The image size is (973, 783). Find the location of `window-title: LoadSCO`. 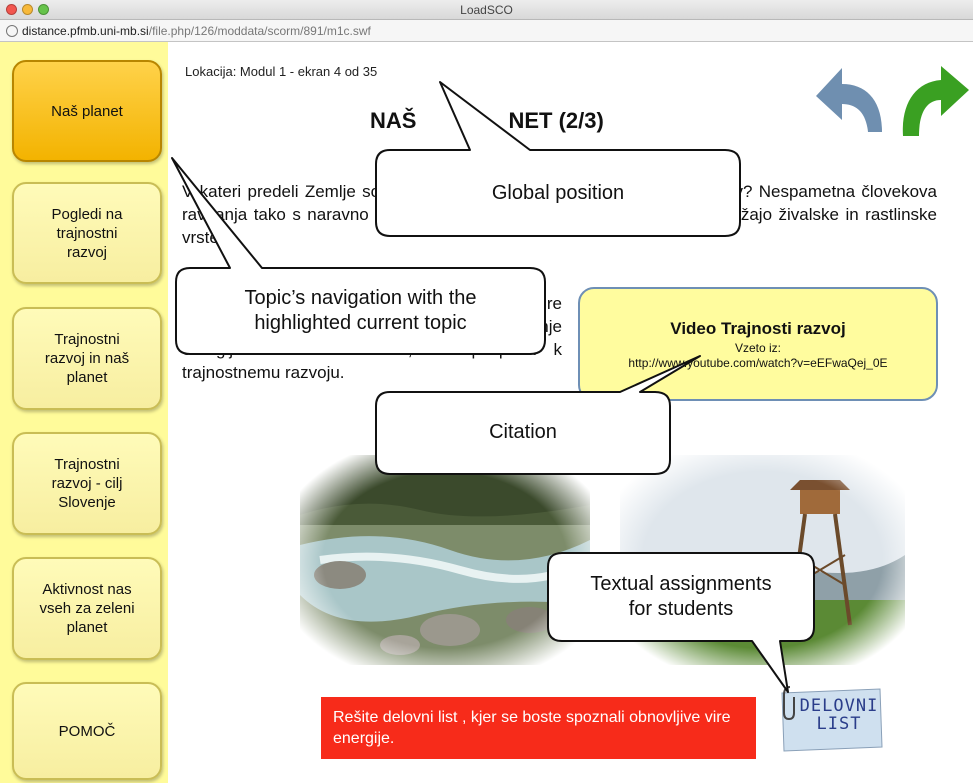

window-title: LoadSCO is located at coordinates (486, 10).